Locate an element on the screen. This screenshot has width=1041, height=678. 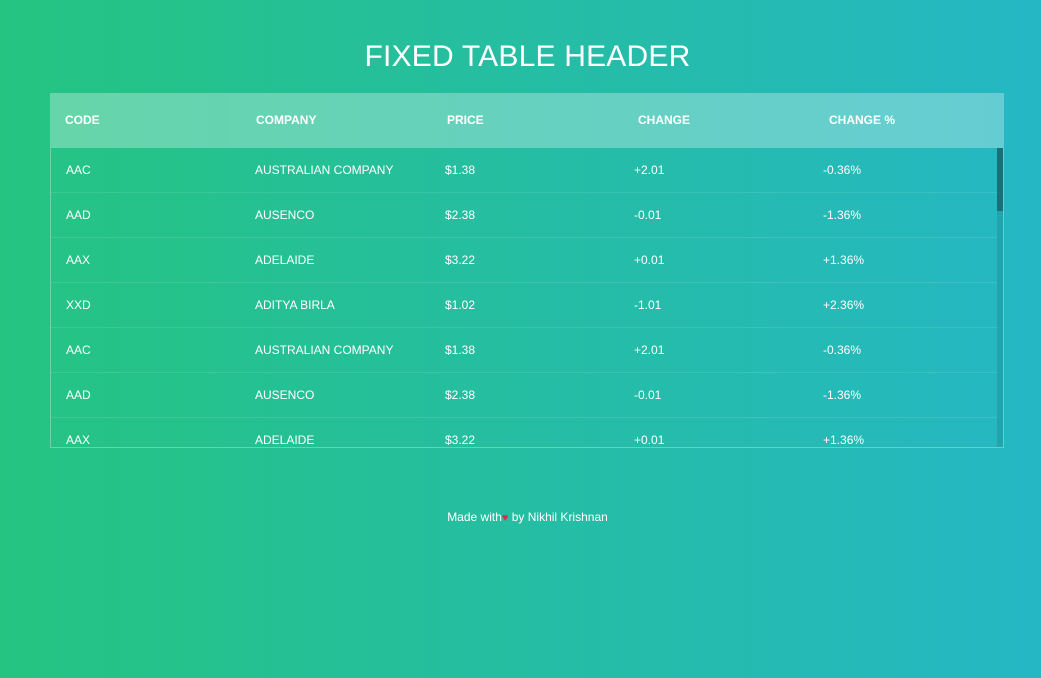
footer-author: by Nikhil Krishnan is located at coordinates (558, 517).